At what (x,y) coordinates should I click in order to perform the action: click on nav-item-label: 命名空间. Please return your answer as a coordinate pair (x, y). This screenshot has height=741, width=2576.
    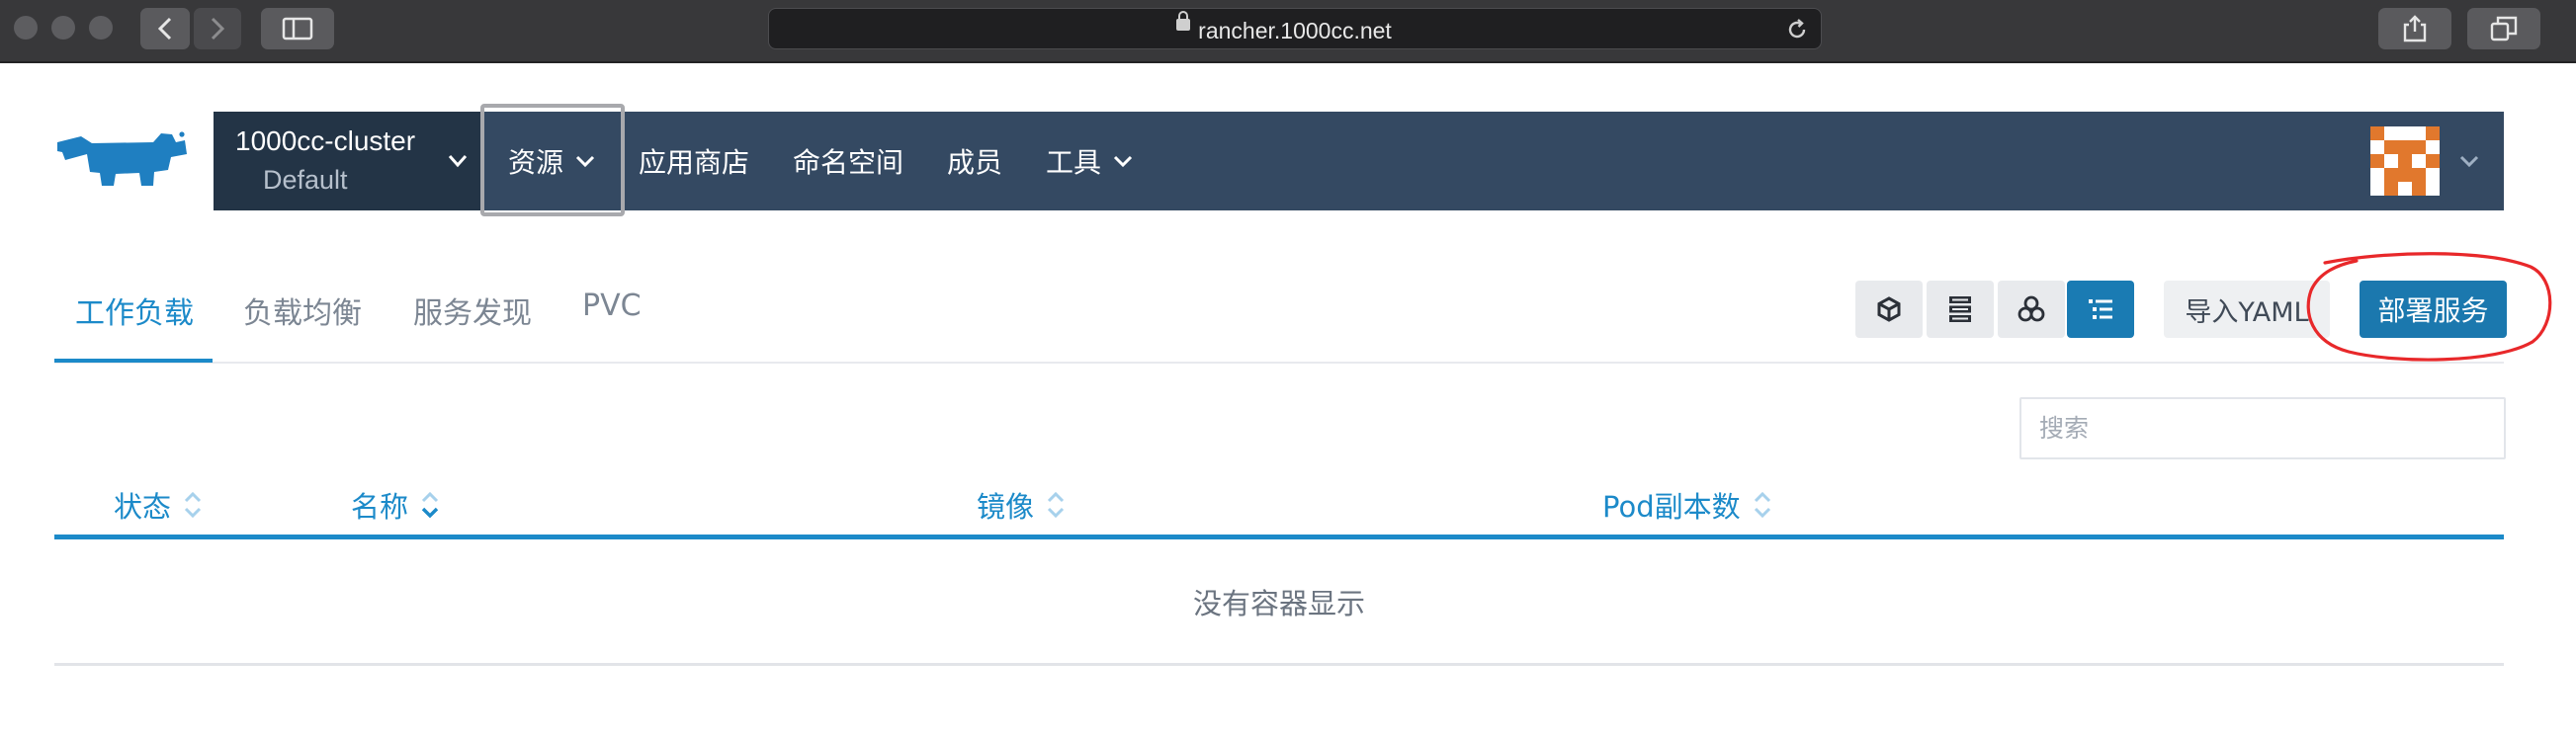
    Looking at the image, I should click on (848, 162).